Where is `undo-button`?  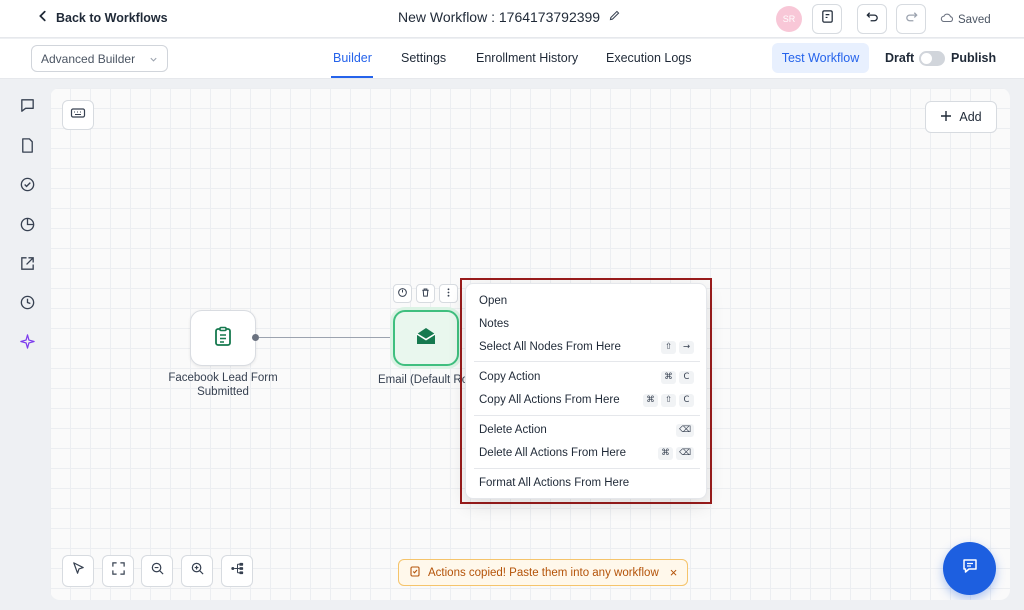
undo-button is located at coordinates (872, 19).